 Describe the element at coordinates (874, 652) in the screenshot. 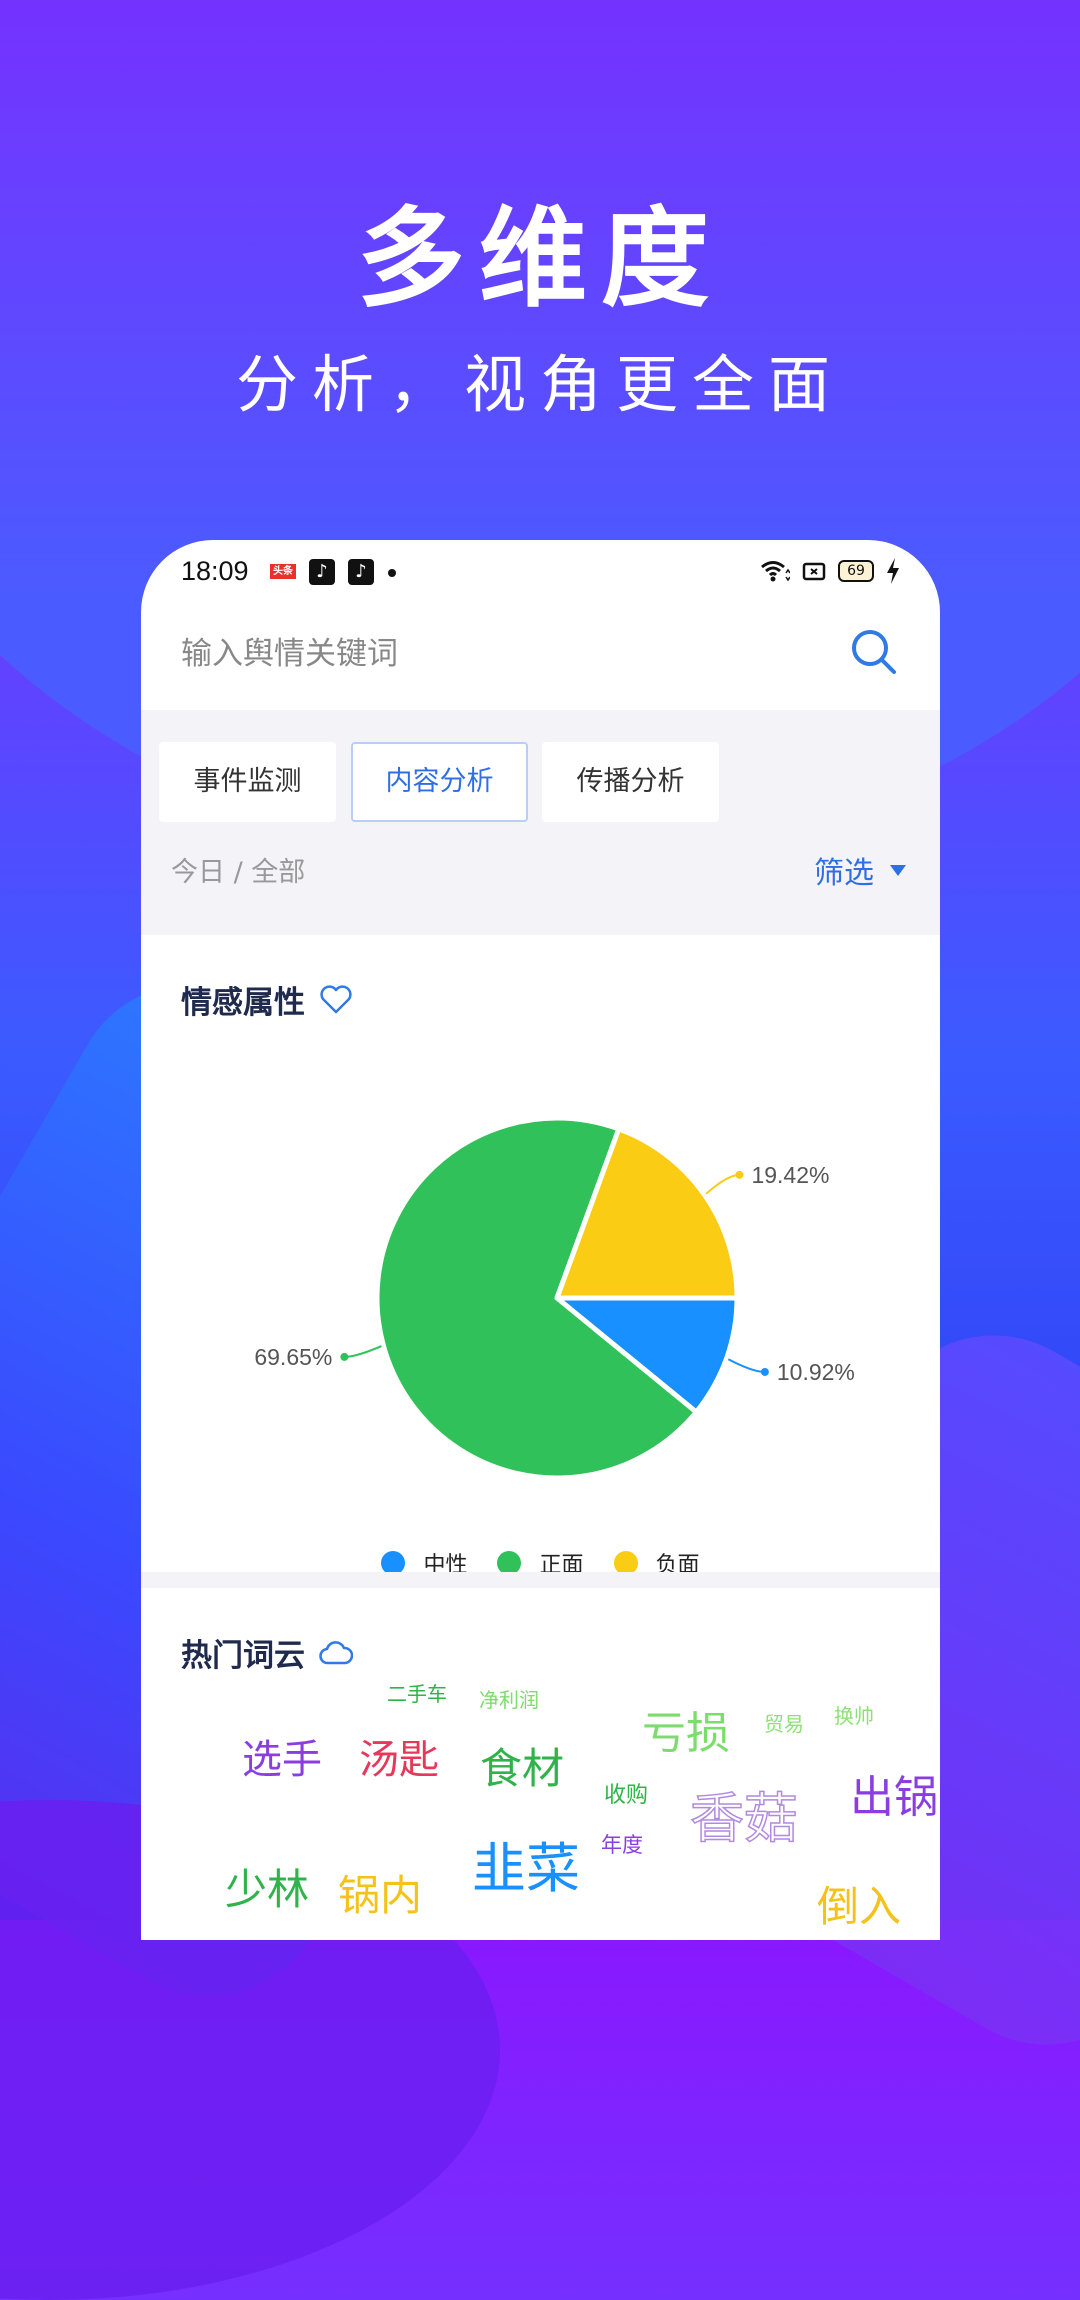

I see `search-icon` at that location.